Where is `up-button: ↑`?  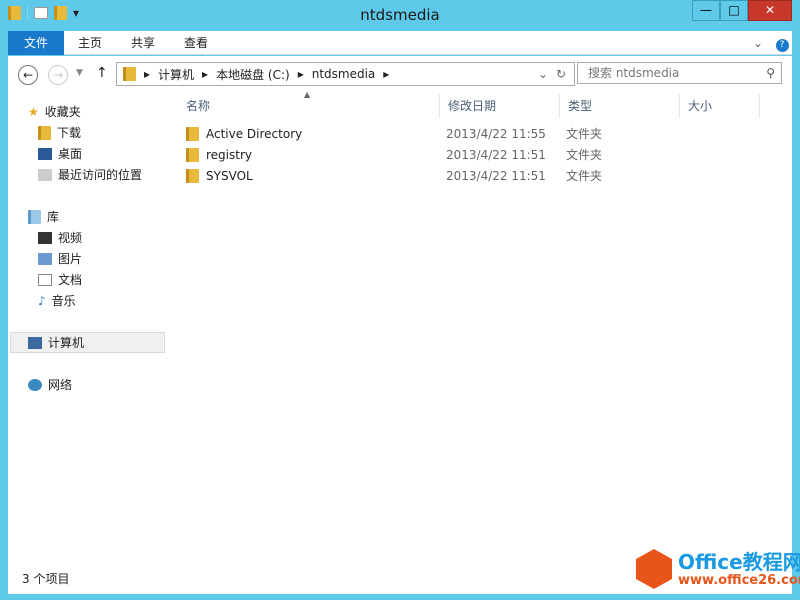
up-button: ↑ is located at coordinates (102, 73).